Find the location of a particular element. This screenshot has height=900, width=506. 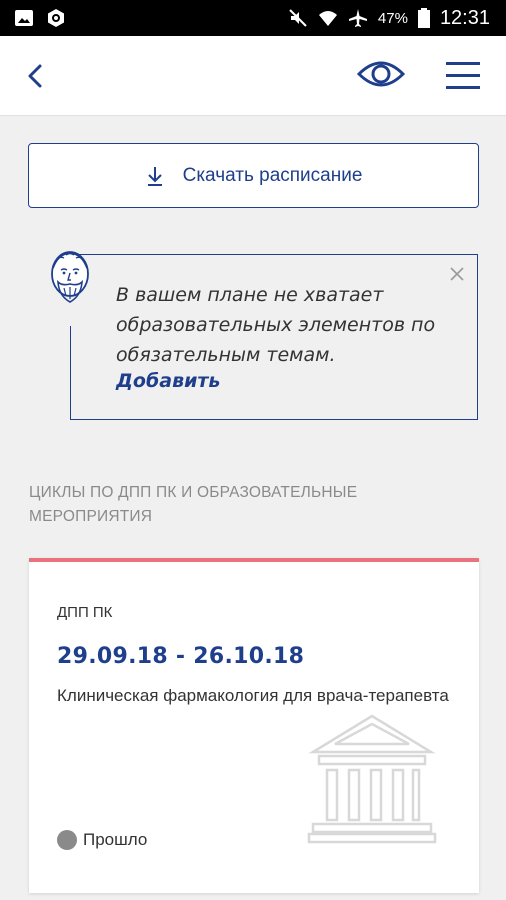

course-status: Прошло is located at coordinates (102, 840).